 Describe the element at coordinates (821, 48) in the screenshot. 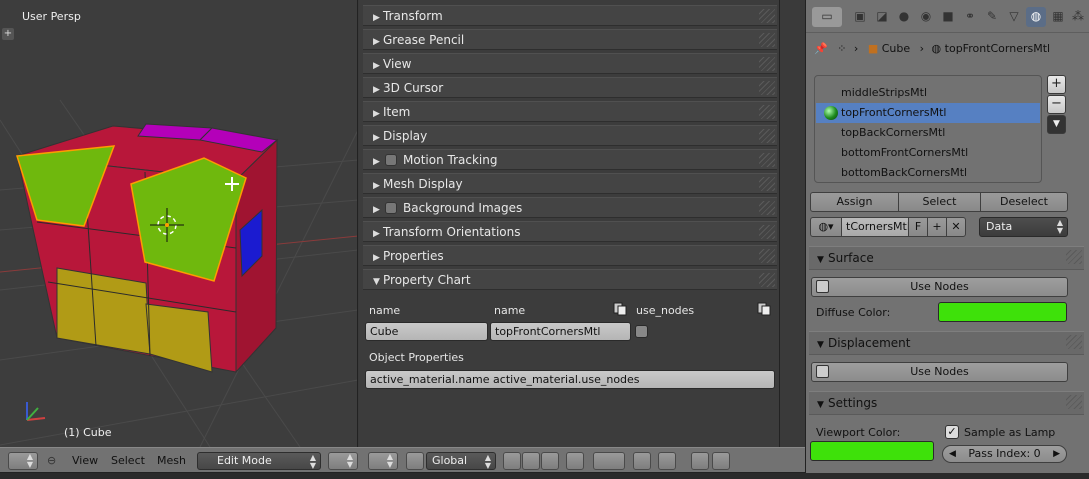

I see `pin-icon: 📌` at that location.